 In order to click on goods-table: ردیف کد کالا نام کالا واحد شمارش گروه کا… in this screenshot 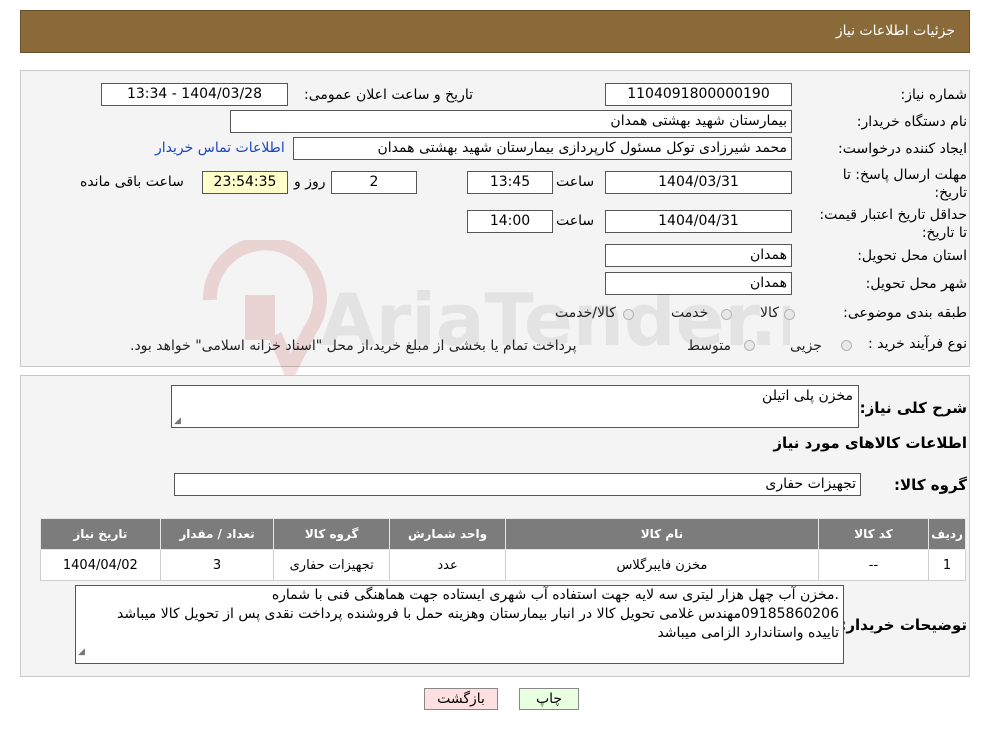, I will do `click(503, 549)`.